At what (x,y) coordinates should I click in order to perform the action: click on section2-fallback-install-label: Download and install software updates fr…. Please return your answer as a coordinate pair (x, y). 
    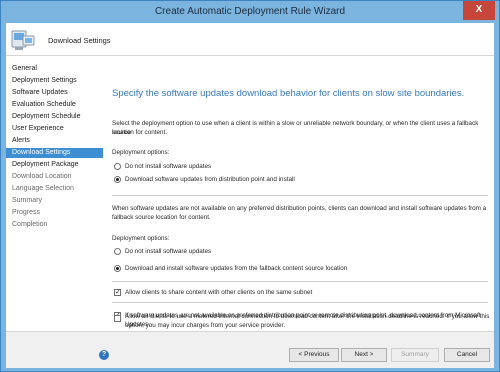
    Looking at the image, I should click on (236, 268).